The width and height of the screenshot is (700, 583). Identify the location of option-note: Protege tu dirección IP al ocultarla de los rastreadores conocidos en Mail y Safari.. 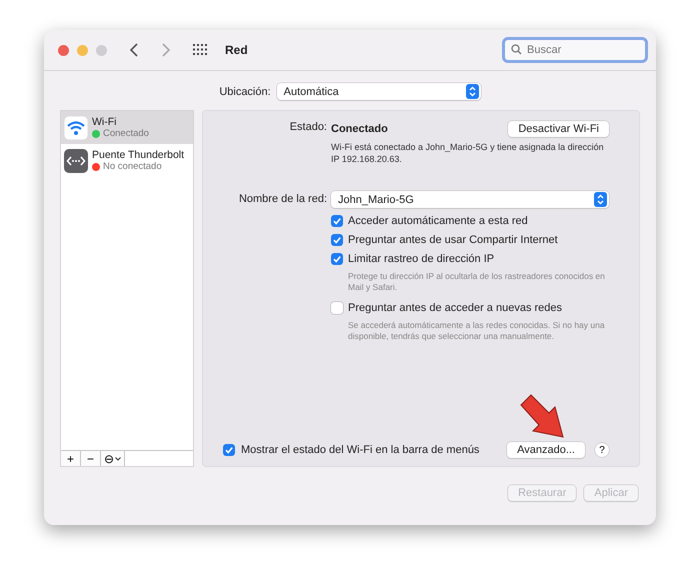
(476, 282).